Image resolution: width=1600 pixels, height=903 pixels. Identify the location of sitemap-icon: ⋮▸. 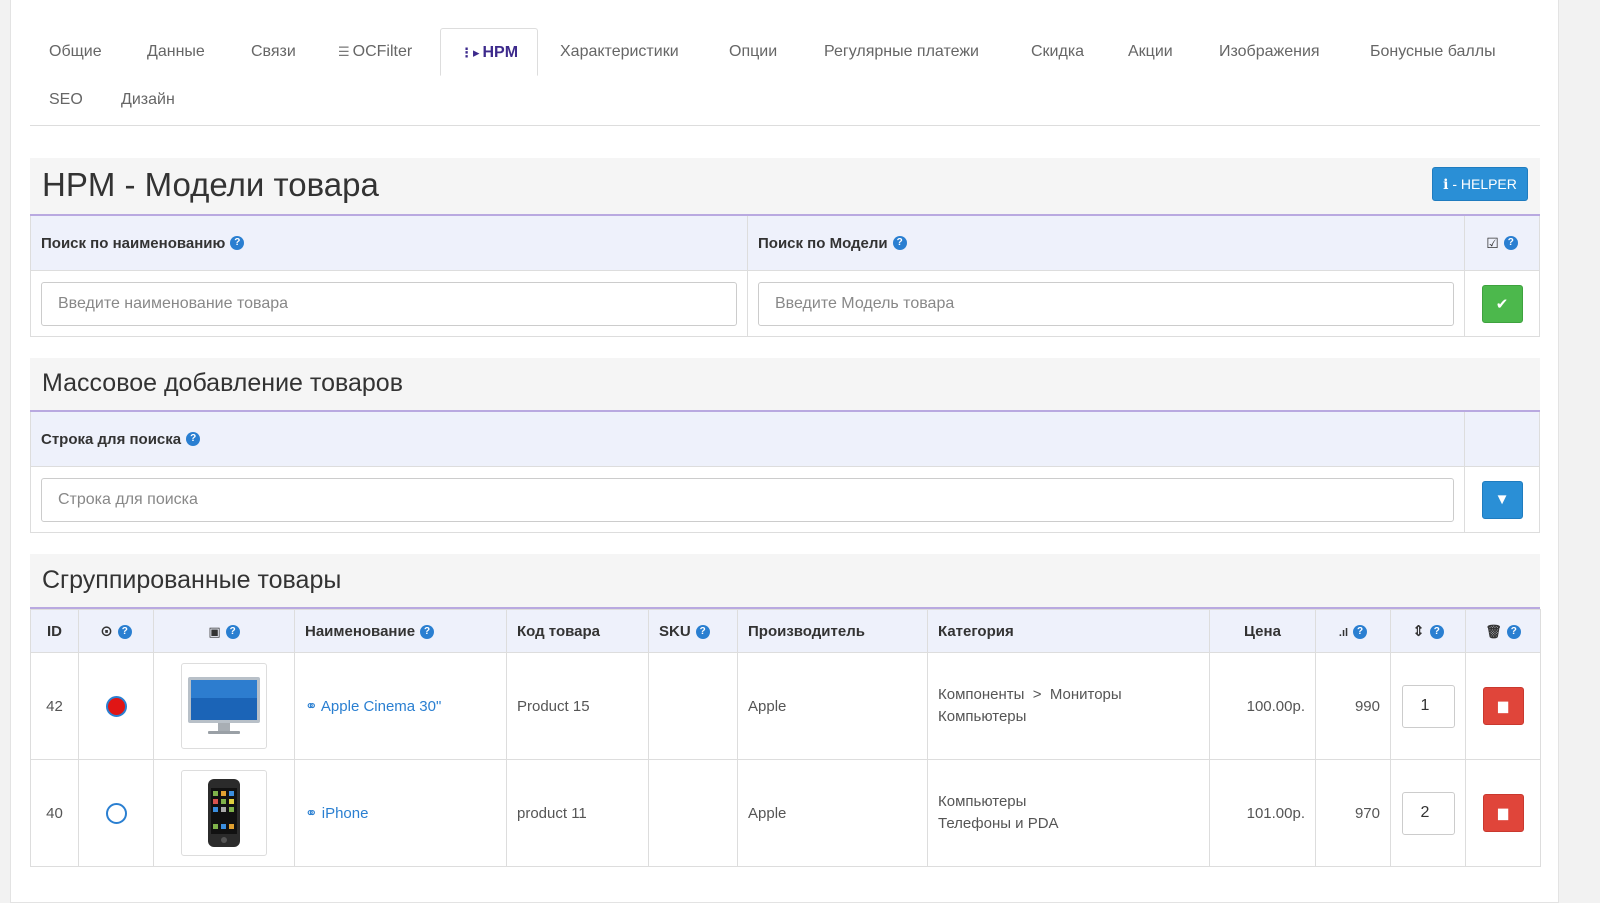
(469, 52).